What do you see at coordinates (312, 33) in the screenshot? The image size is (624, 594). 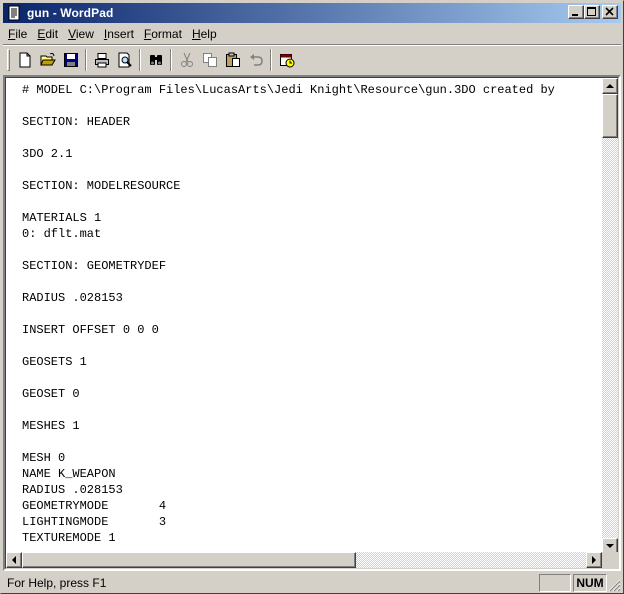 I see `menu-bar: File Edit View Insert Format Help` at bounding box center [312, 33].